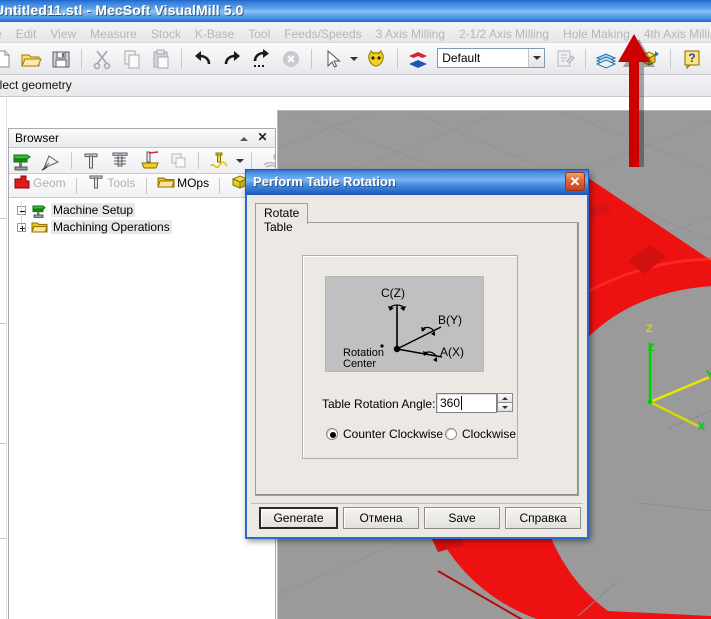 The image size is (711, 619). I want to click on menu-item-stock: Stock, so click(166, 32).